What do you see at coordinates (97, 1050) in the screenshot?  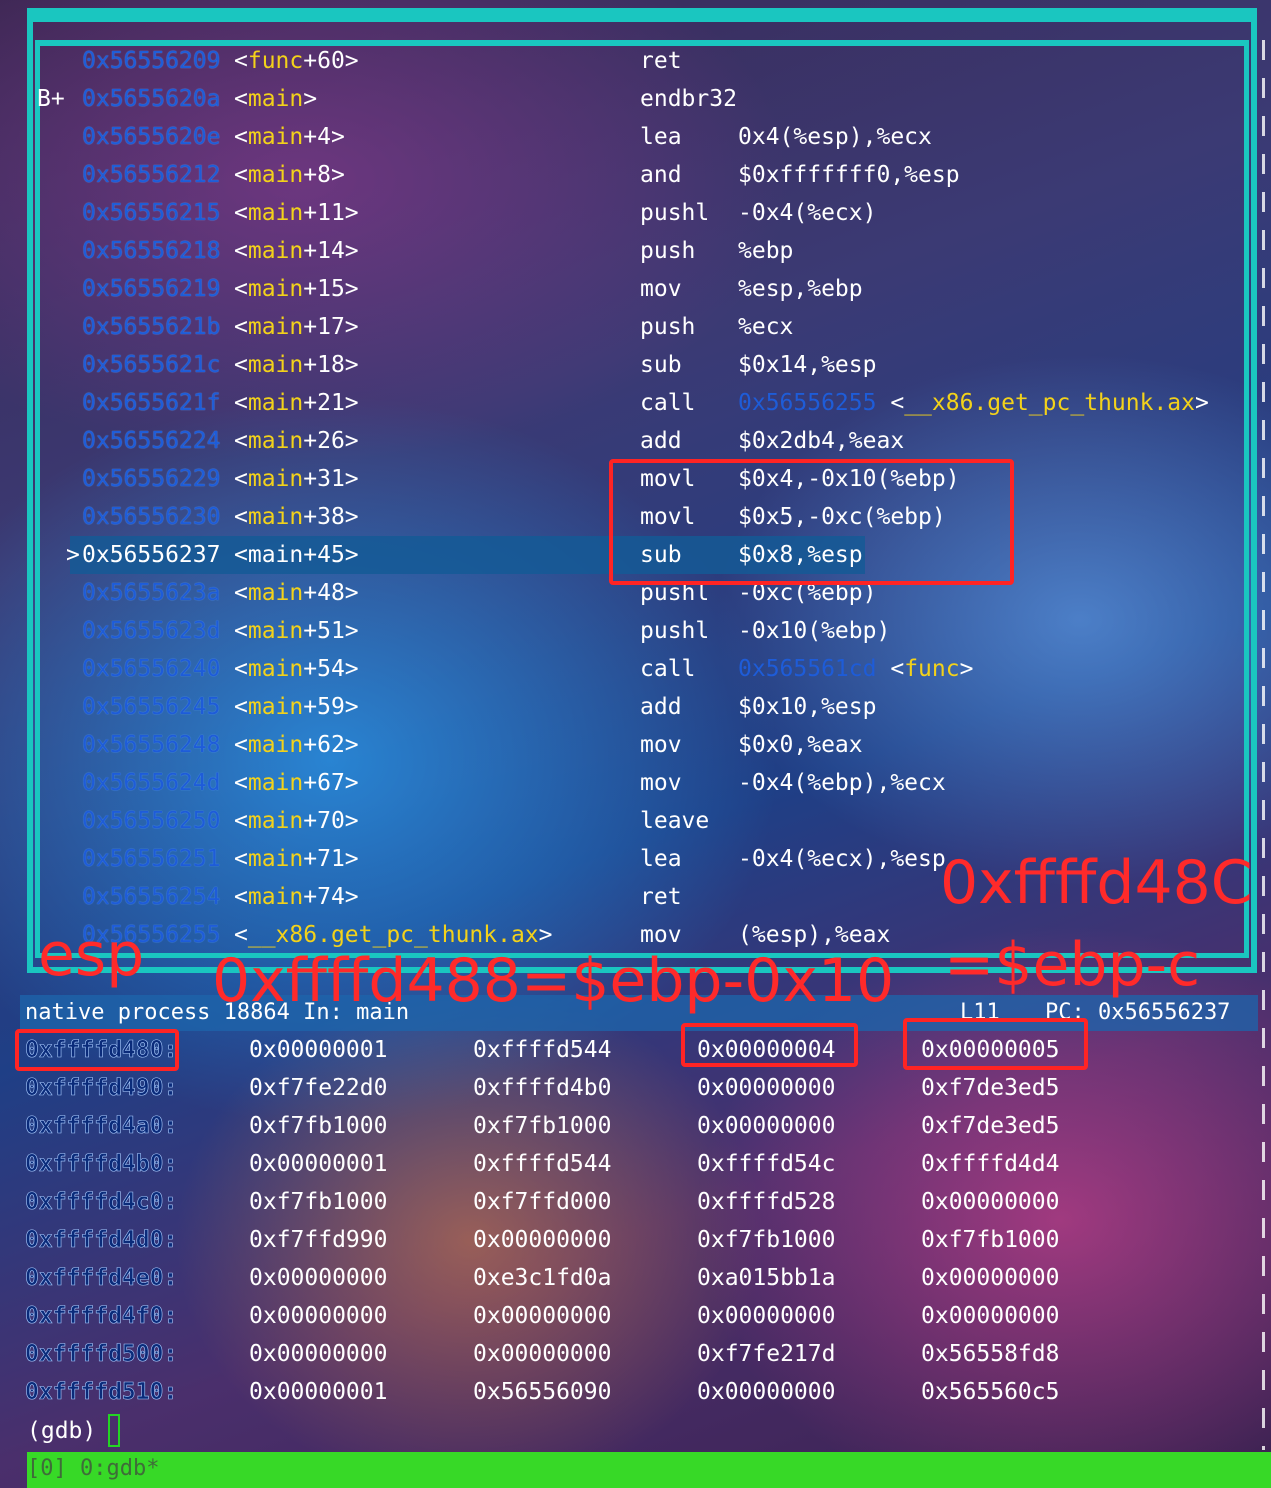 I see `annotation-box-esp-address` at bounding box center [97, 1050].